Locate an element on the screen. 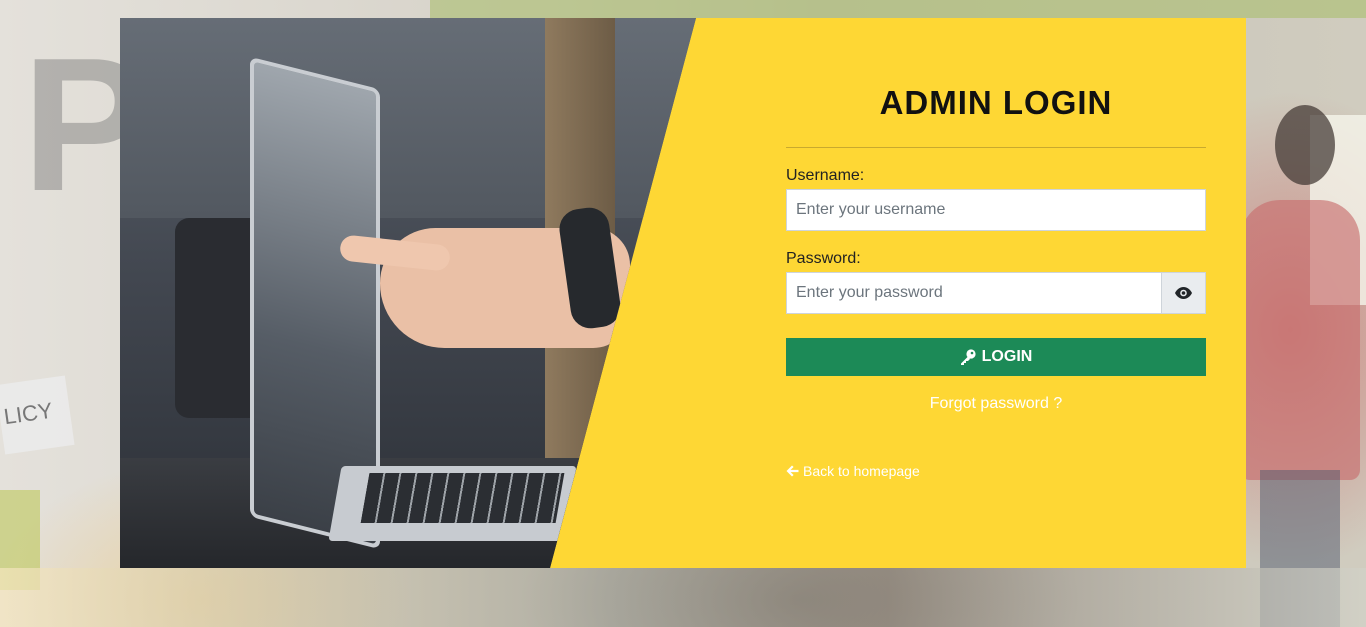  username-input is located at coordinates (996, 210).